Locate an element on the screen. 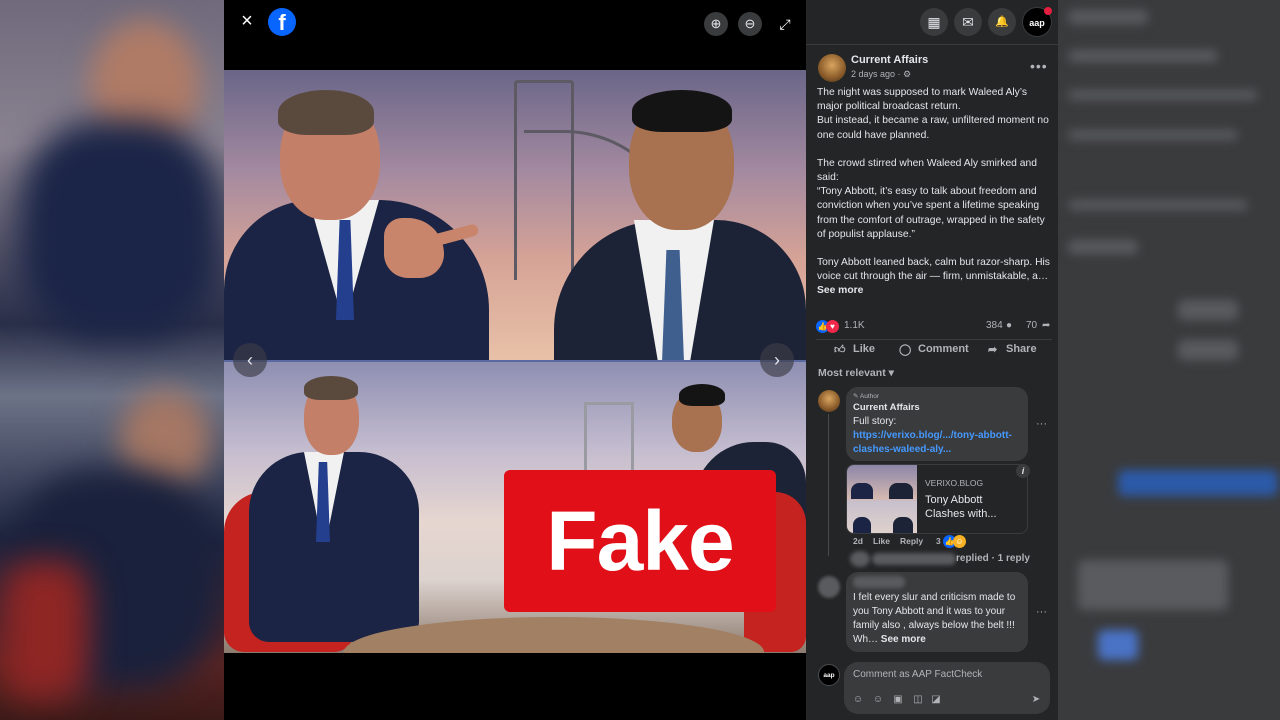  current-user-avatar: aap is located at coordinates (829, 675).